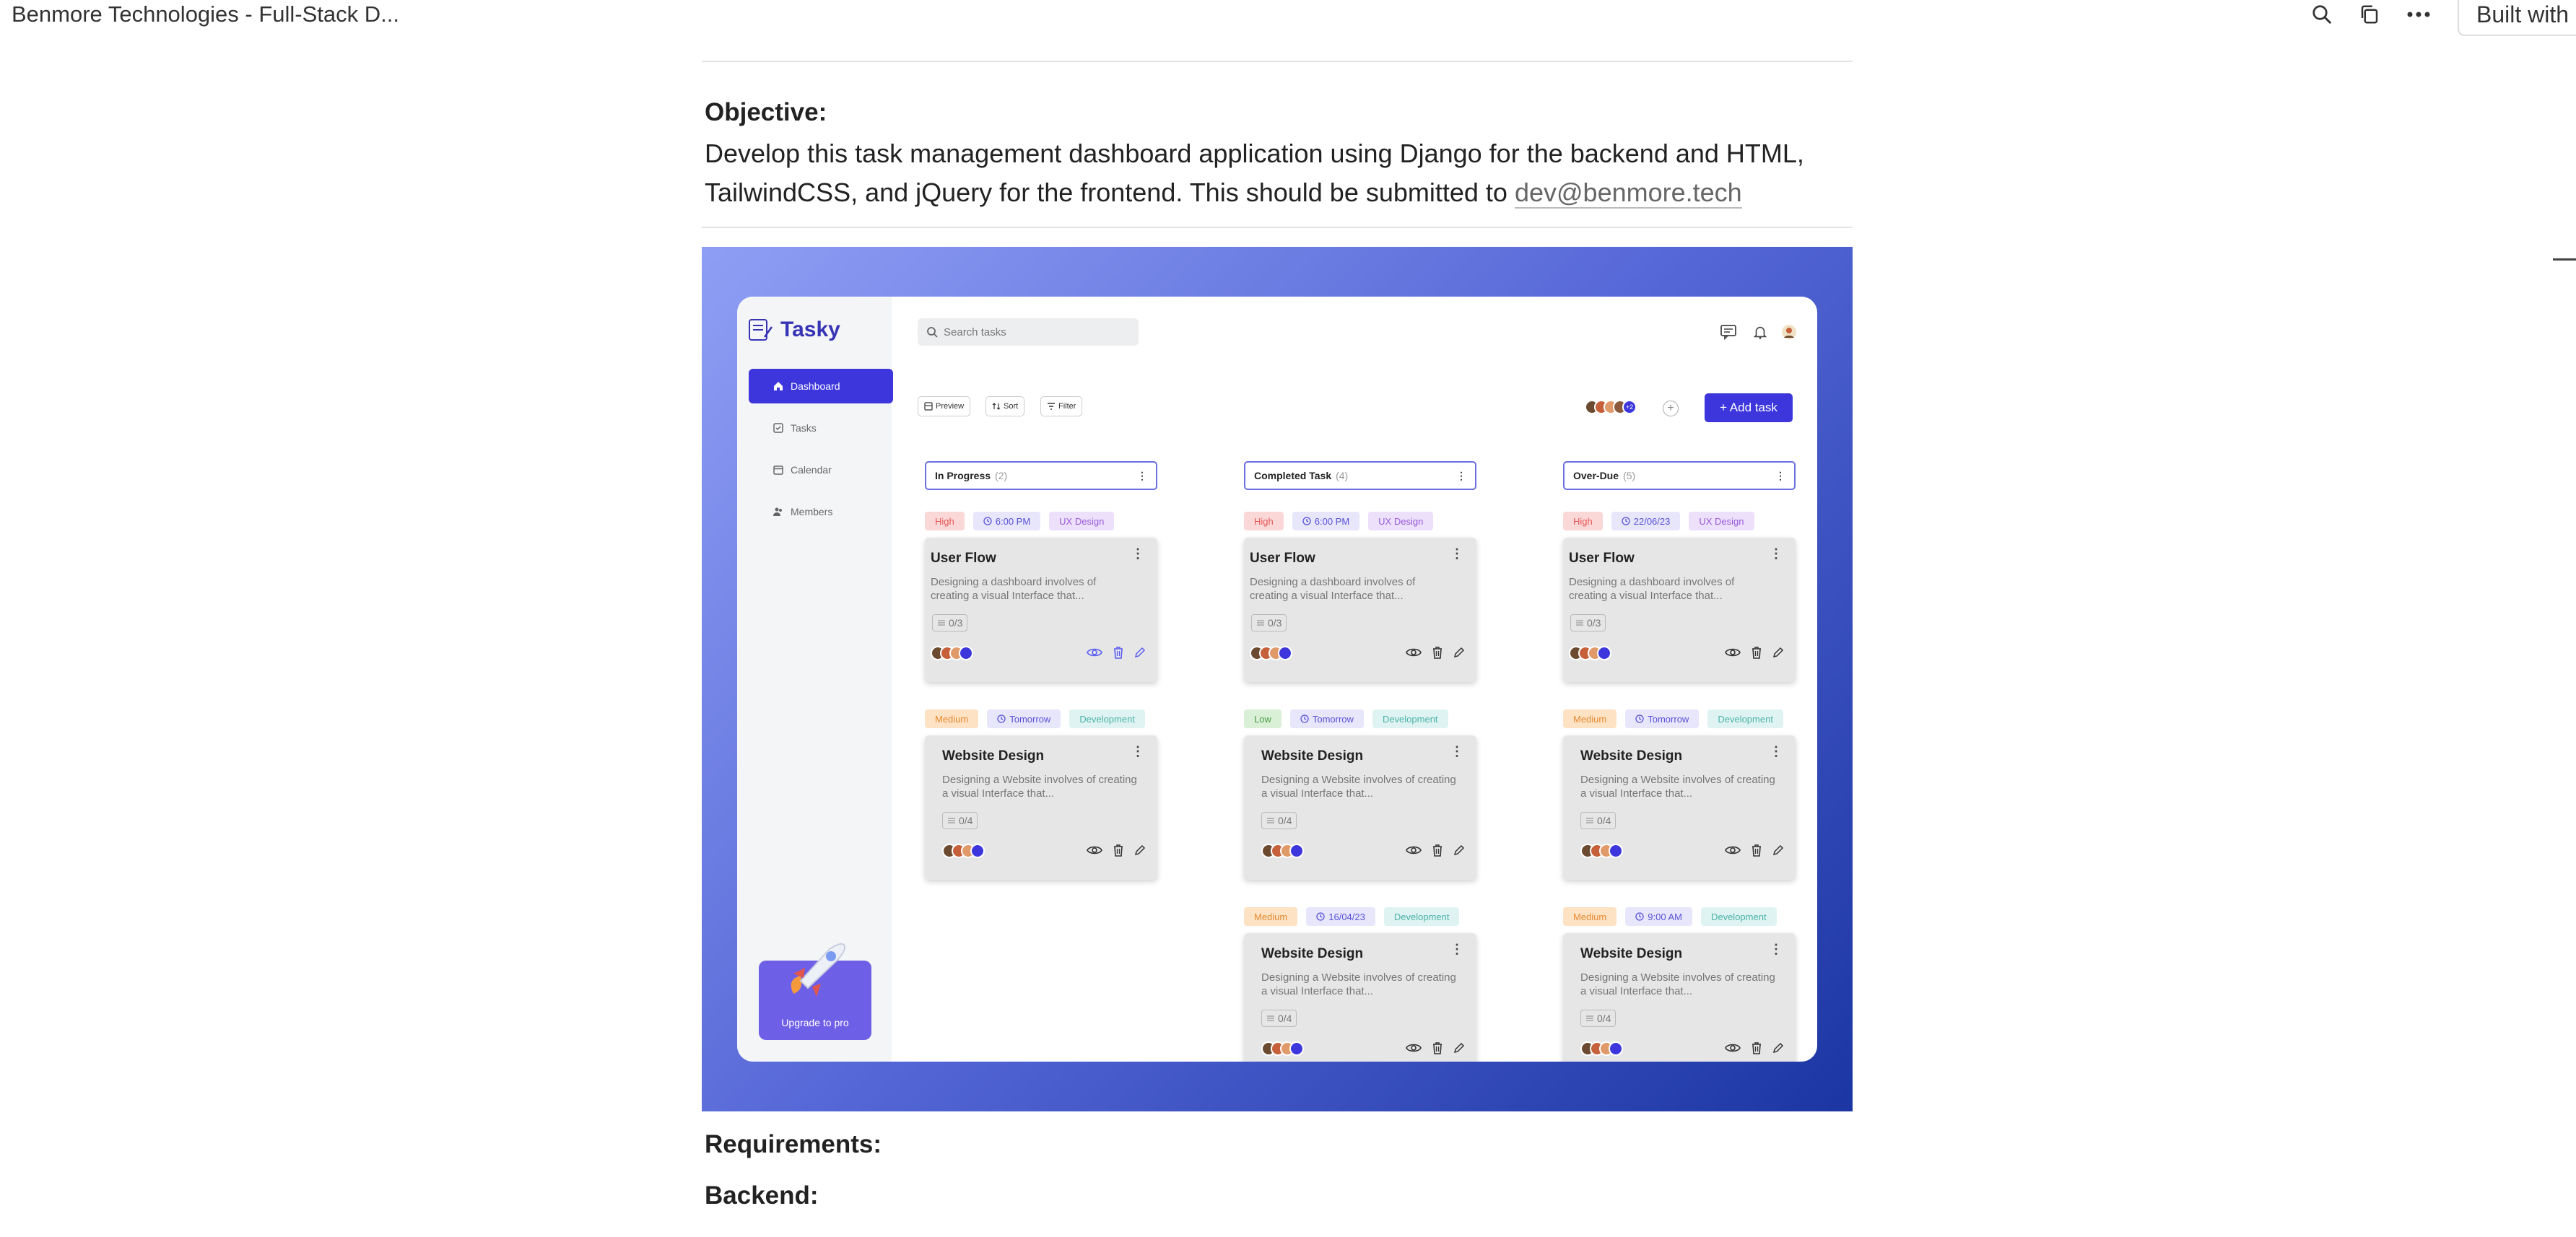 This screenshot has height=1237, width=2576. What do you see at coordinates (1590, 718) in the screenshot?
I see `priority-badge: Medium` at bounding box center [1590, 718].